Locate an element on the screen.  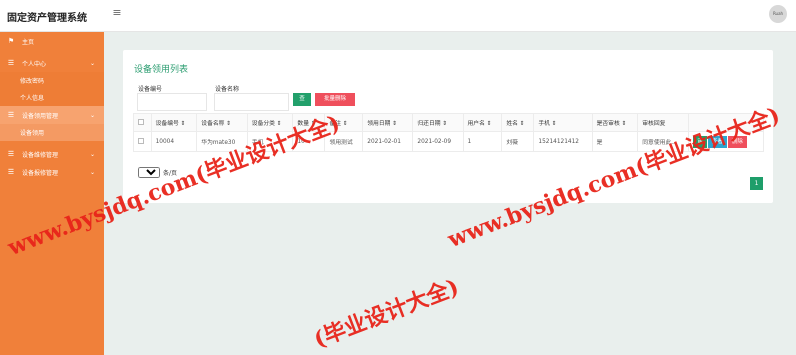
column-header: 设备编号 ⇕ is located at coordinates (174, 122).